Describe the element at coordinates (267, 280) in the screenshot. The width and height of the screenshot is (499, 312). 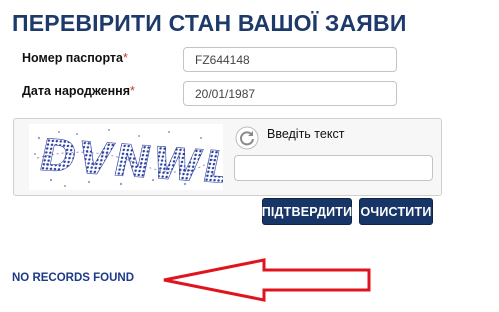
I see `annotation-arrow-icon` at that location.